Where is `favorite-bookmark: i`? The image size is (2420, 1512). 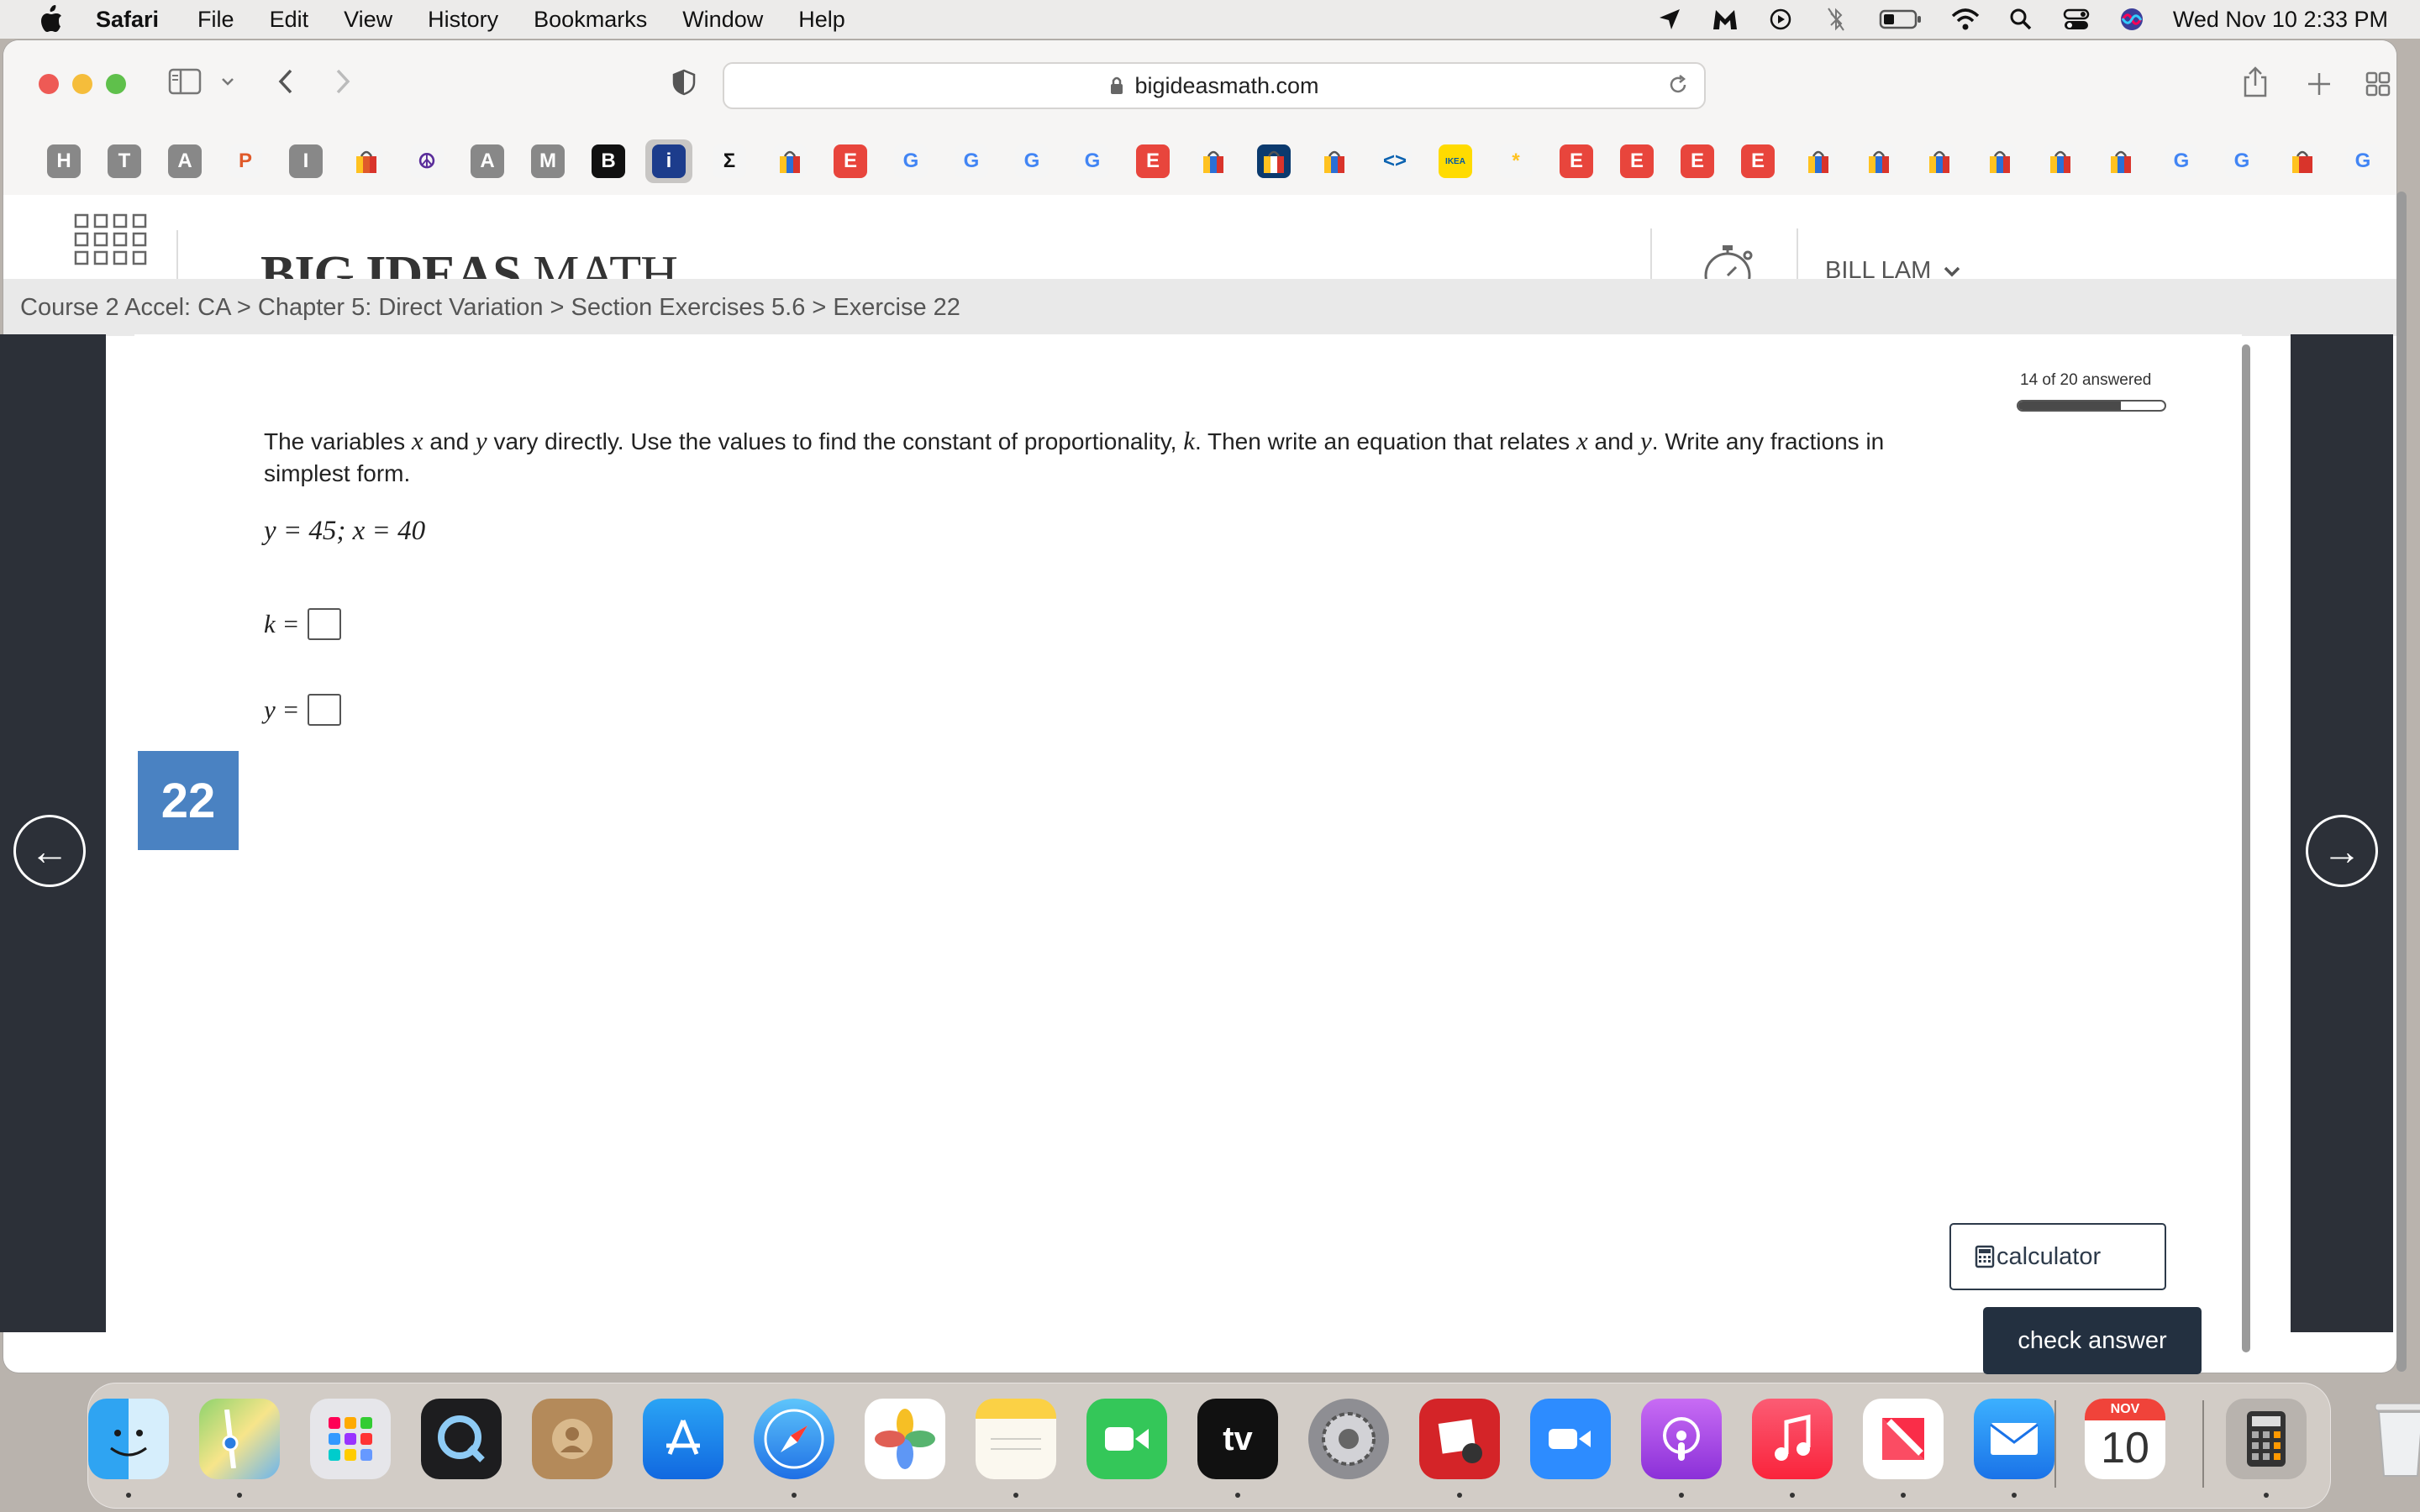 favorite-bookmark: i is located at coordinates (668, 161).